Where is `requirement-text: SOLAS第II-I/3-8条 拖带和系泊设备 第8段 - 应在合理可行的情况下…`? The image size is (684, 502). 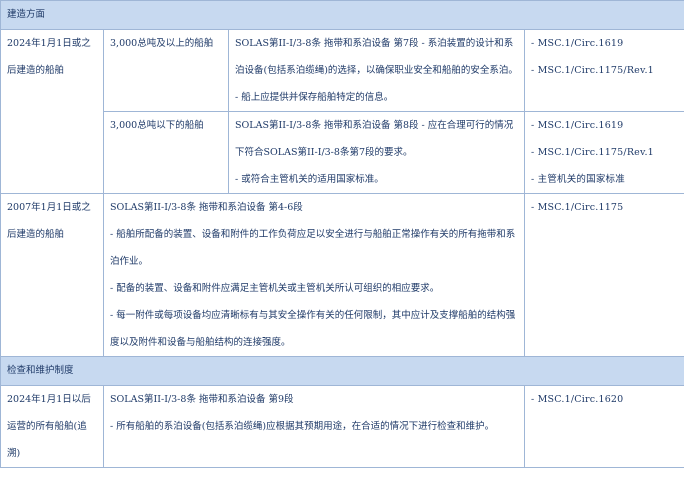
requirement-text: SOLAS第II-I/3-8条 拖带和系泊设备 第8段 - 应在合理可行的情况下… is located at coordinates (374, 139).